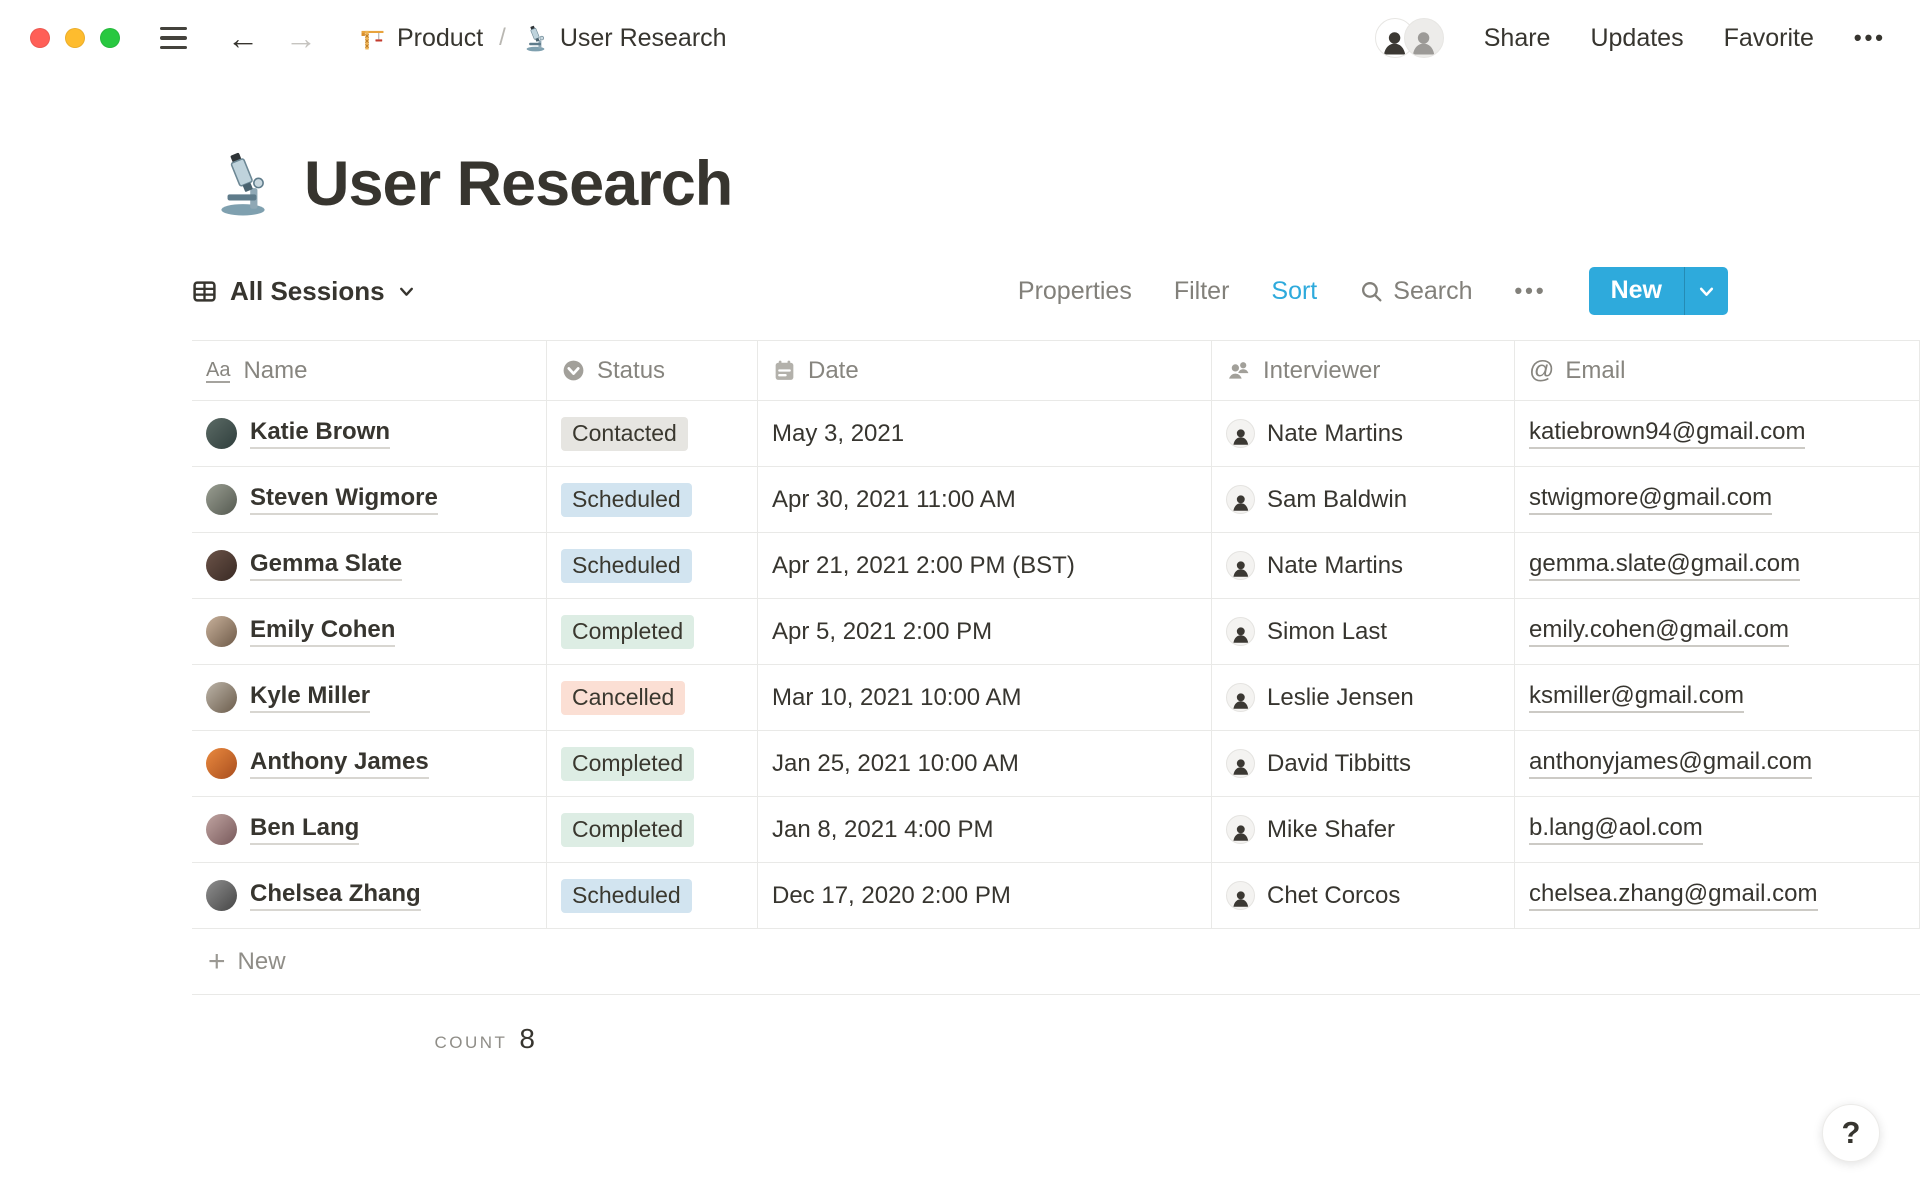  I want to click on traffic-lights, so click(75, 38).